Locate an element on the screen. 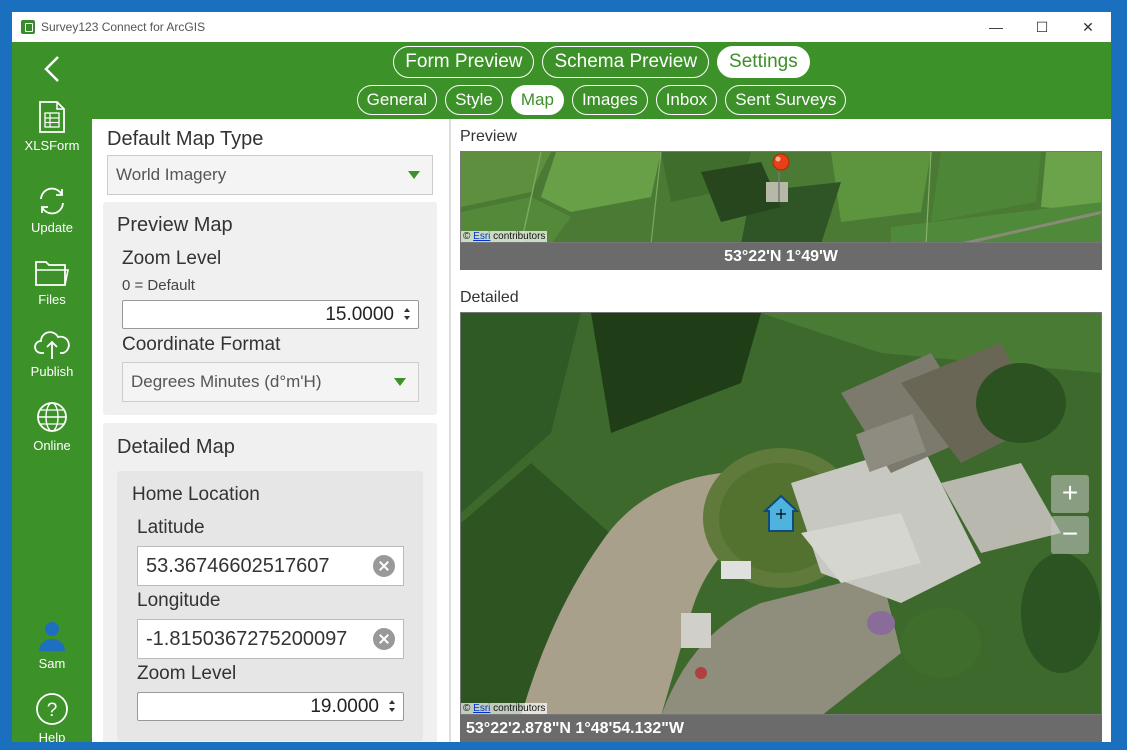 The width and height of the screenshot is (1127, 750). preview-zoom-value: 15.0000 is located at coordinates (359, 314).